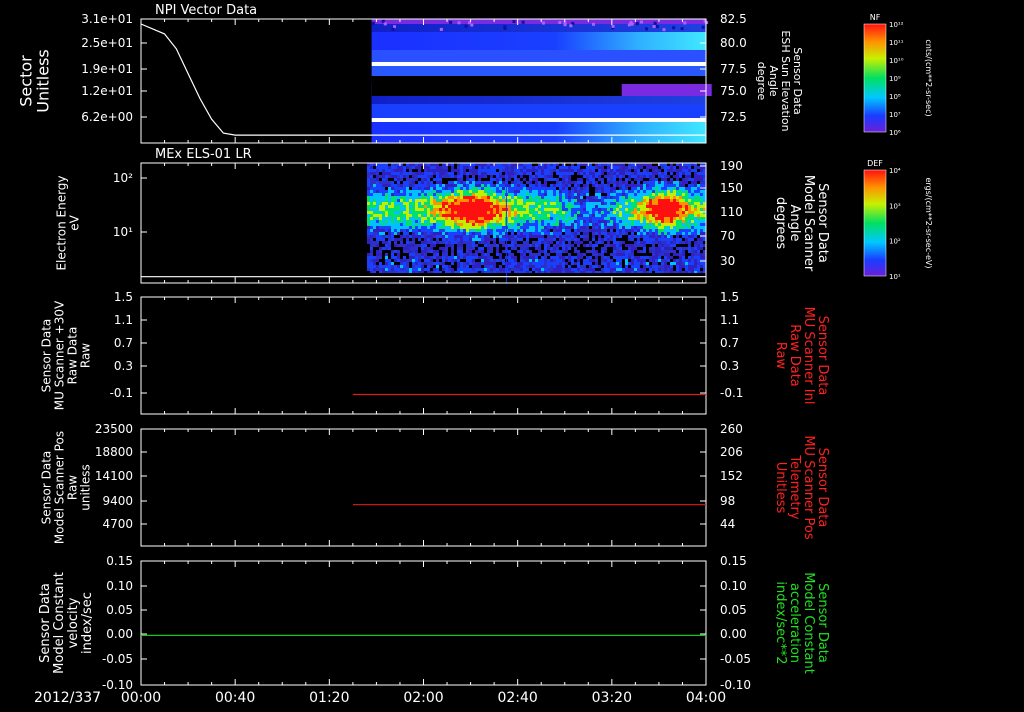 The width and height of the screenshot is (1024, 712). I want to click on scanner_pos-right-tick-label: 44, so click(727, 524).